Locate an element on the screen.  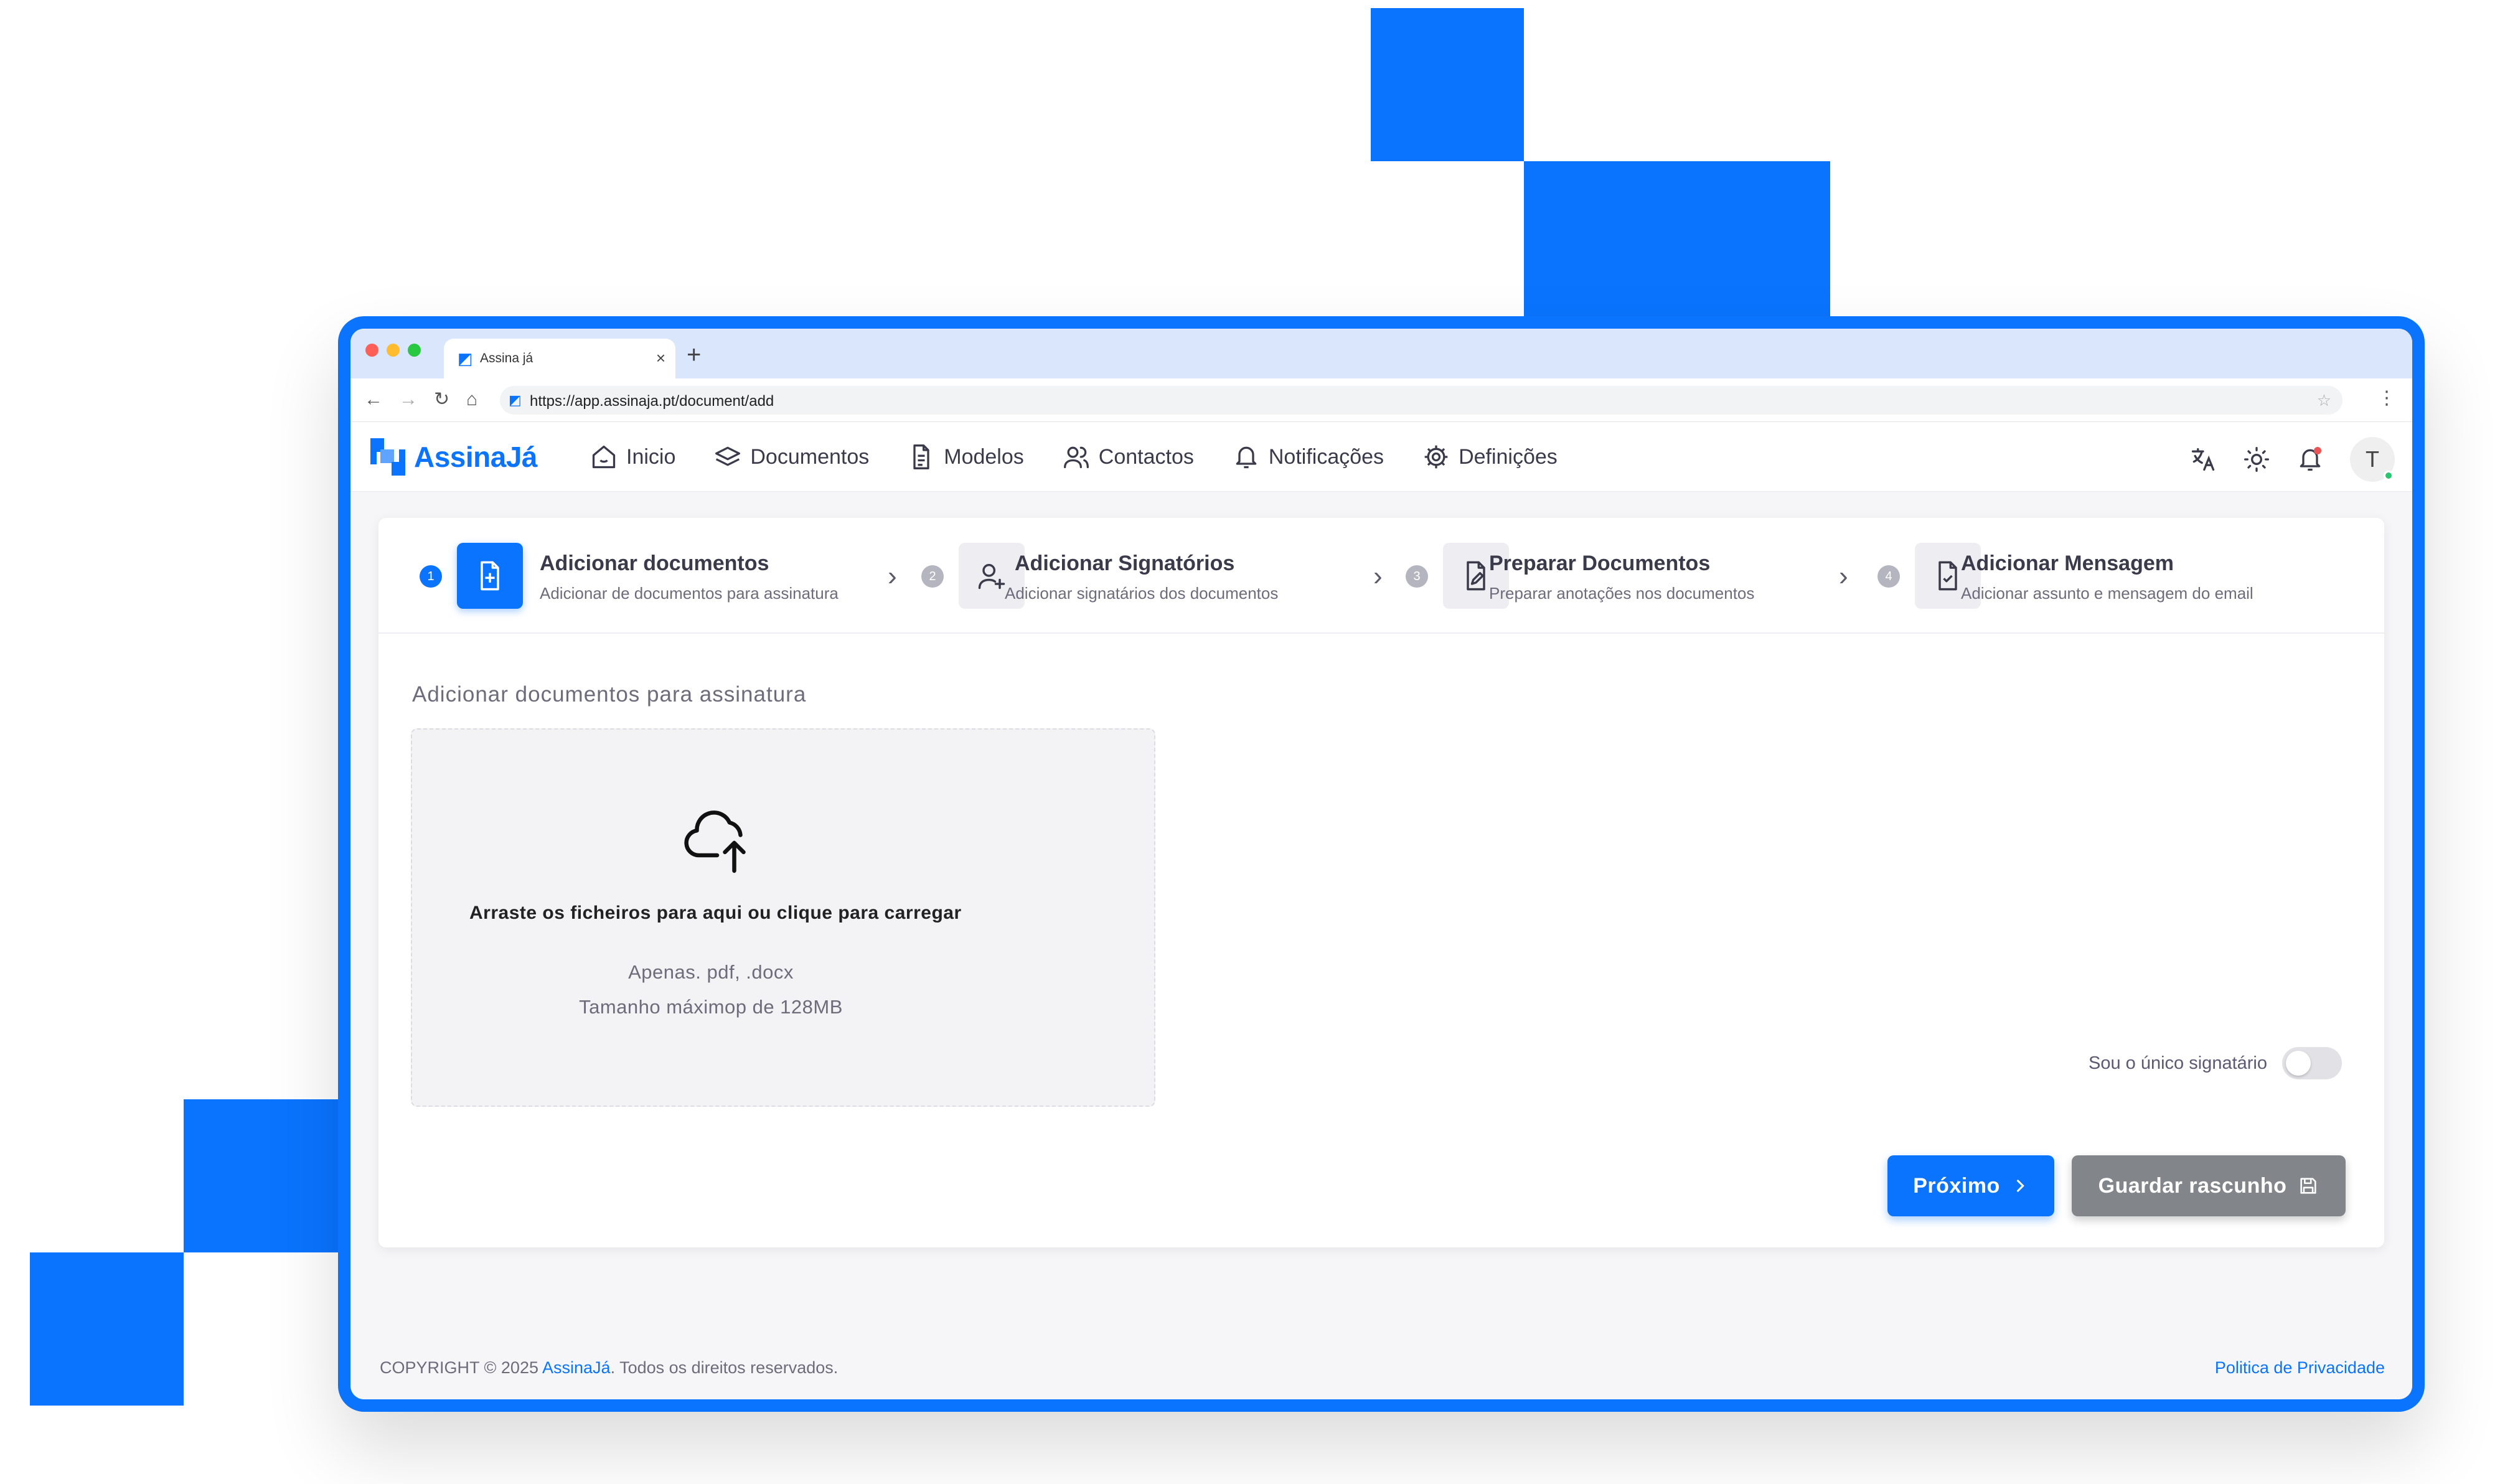
nav-item-label: Modelos is located at coordinates (984, 456).